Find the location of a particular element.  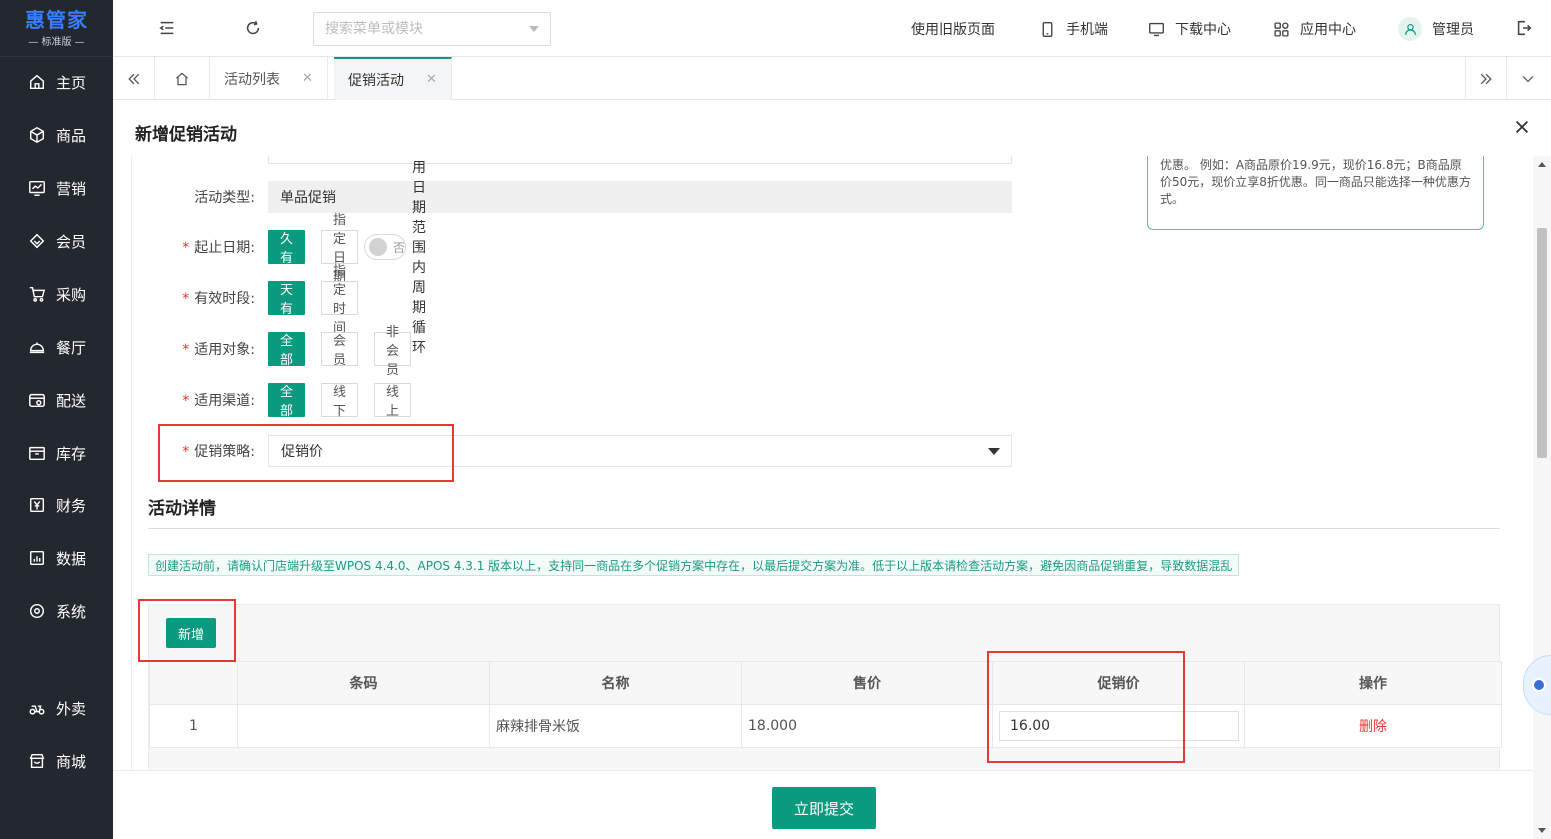

close-panel-button is located at coordinates (1523, 128).